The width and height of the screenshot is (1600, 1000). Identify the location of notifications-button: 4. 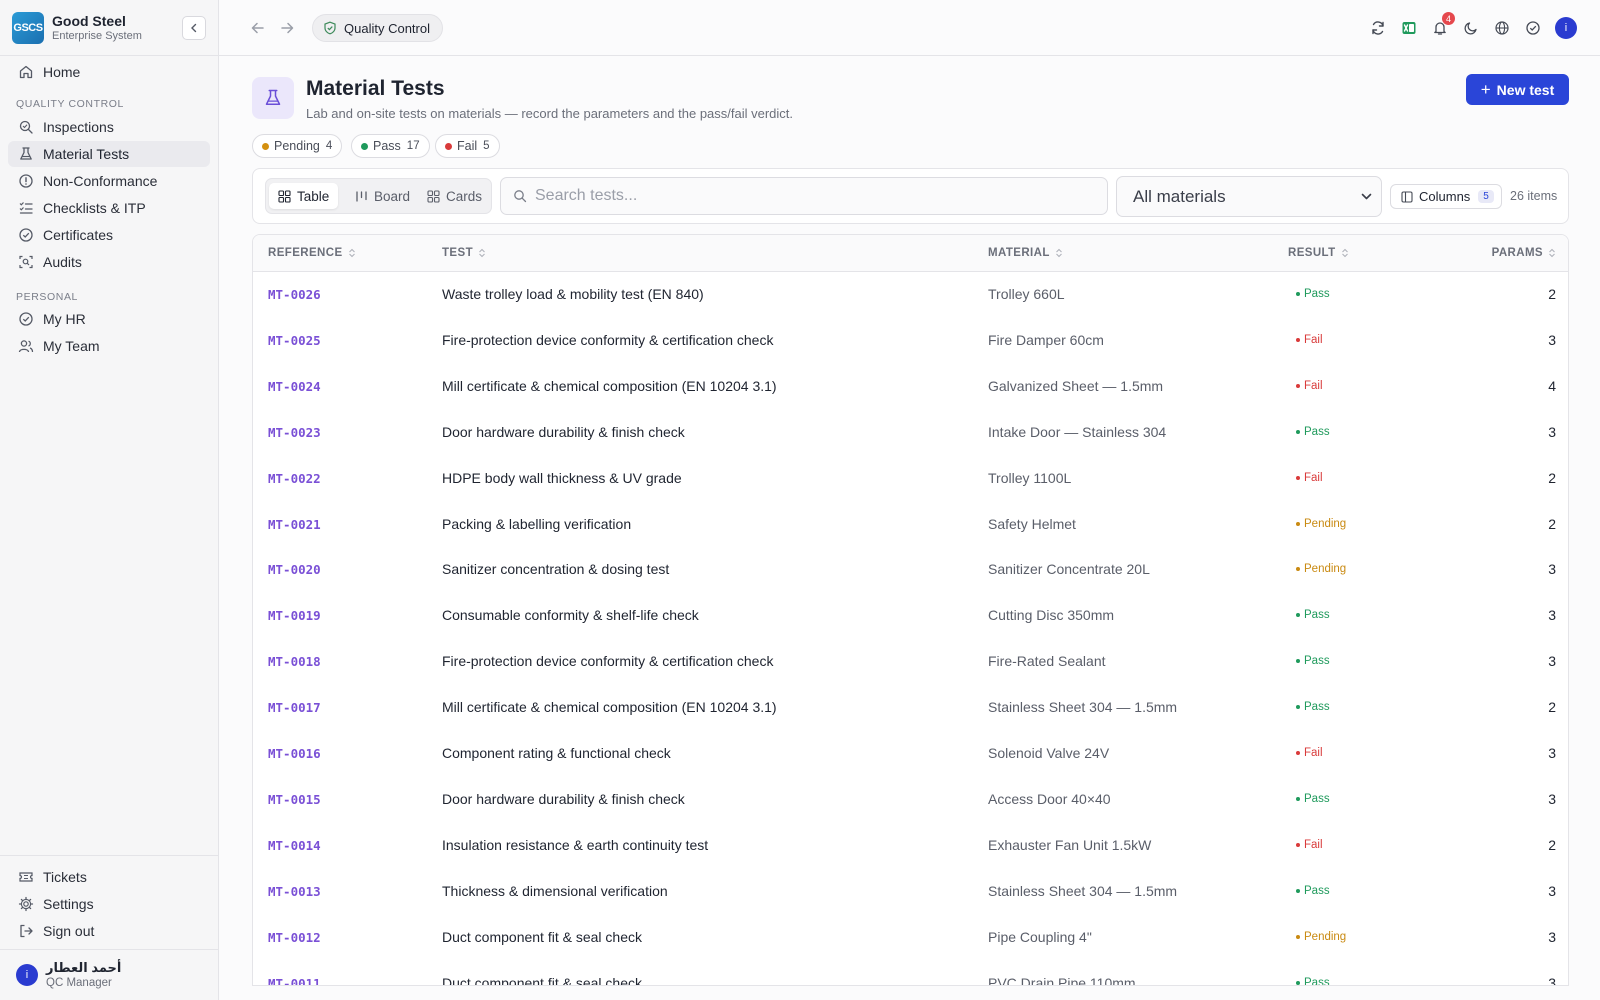
(1442, 25).